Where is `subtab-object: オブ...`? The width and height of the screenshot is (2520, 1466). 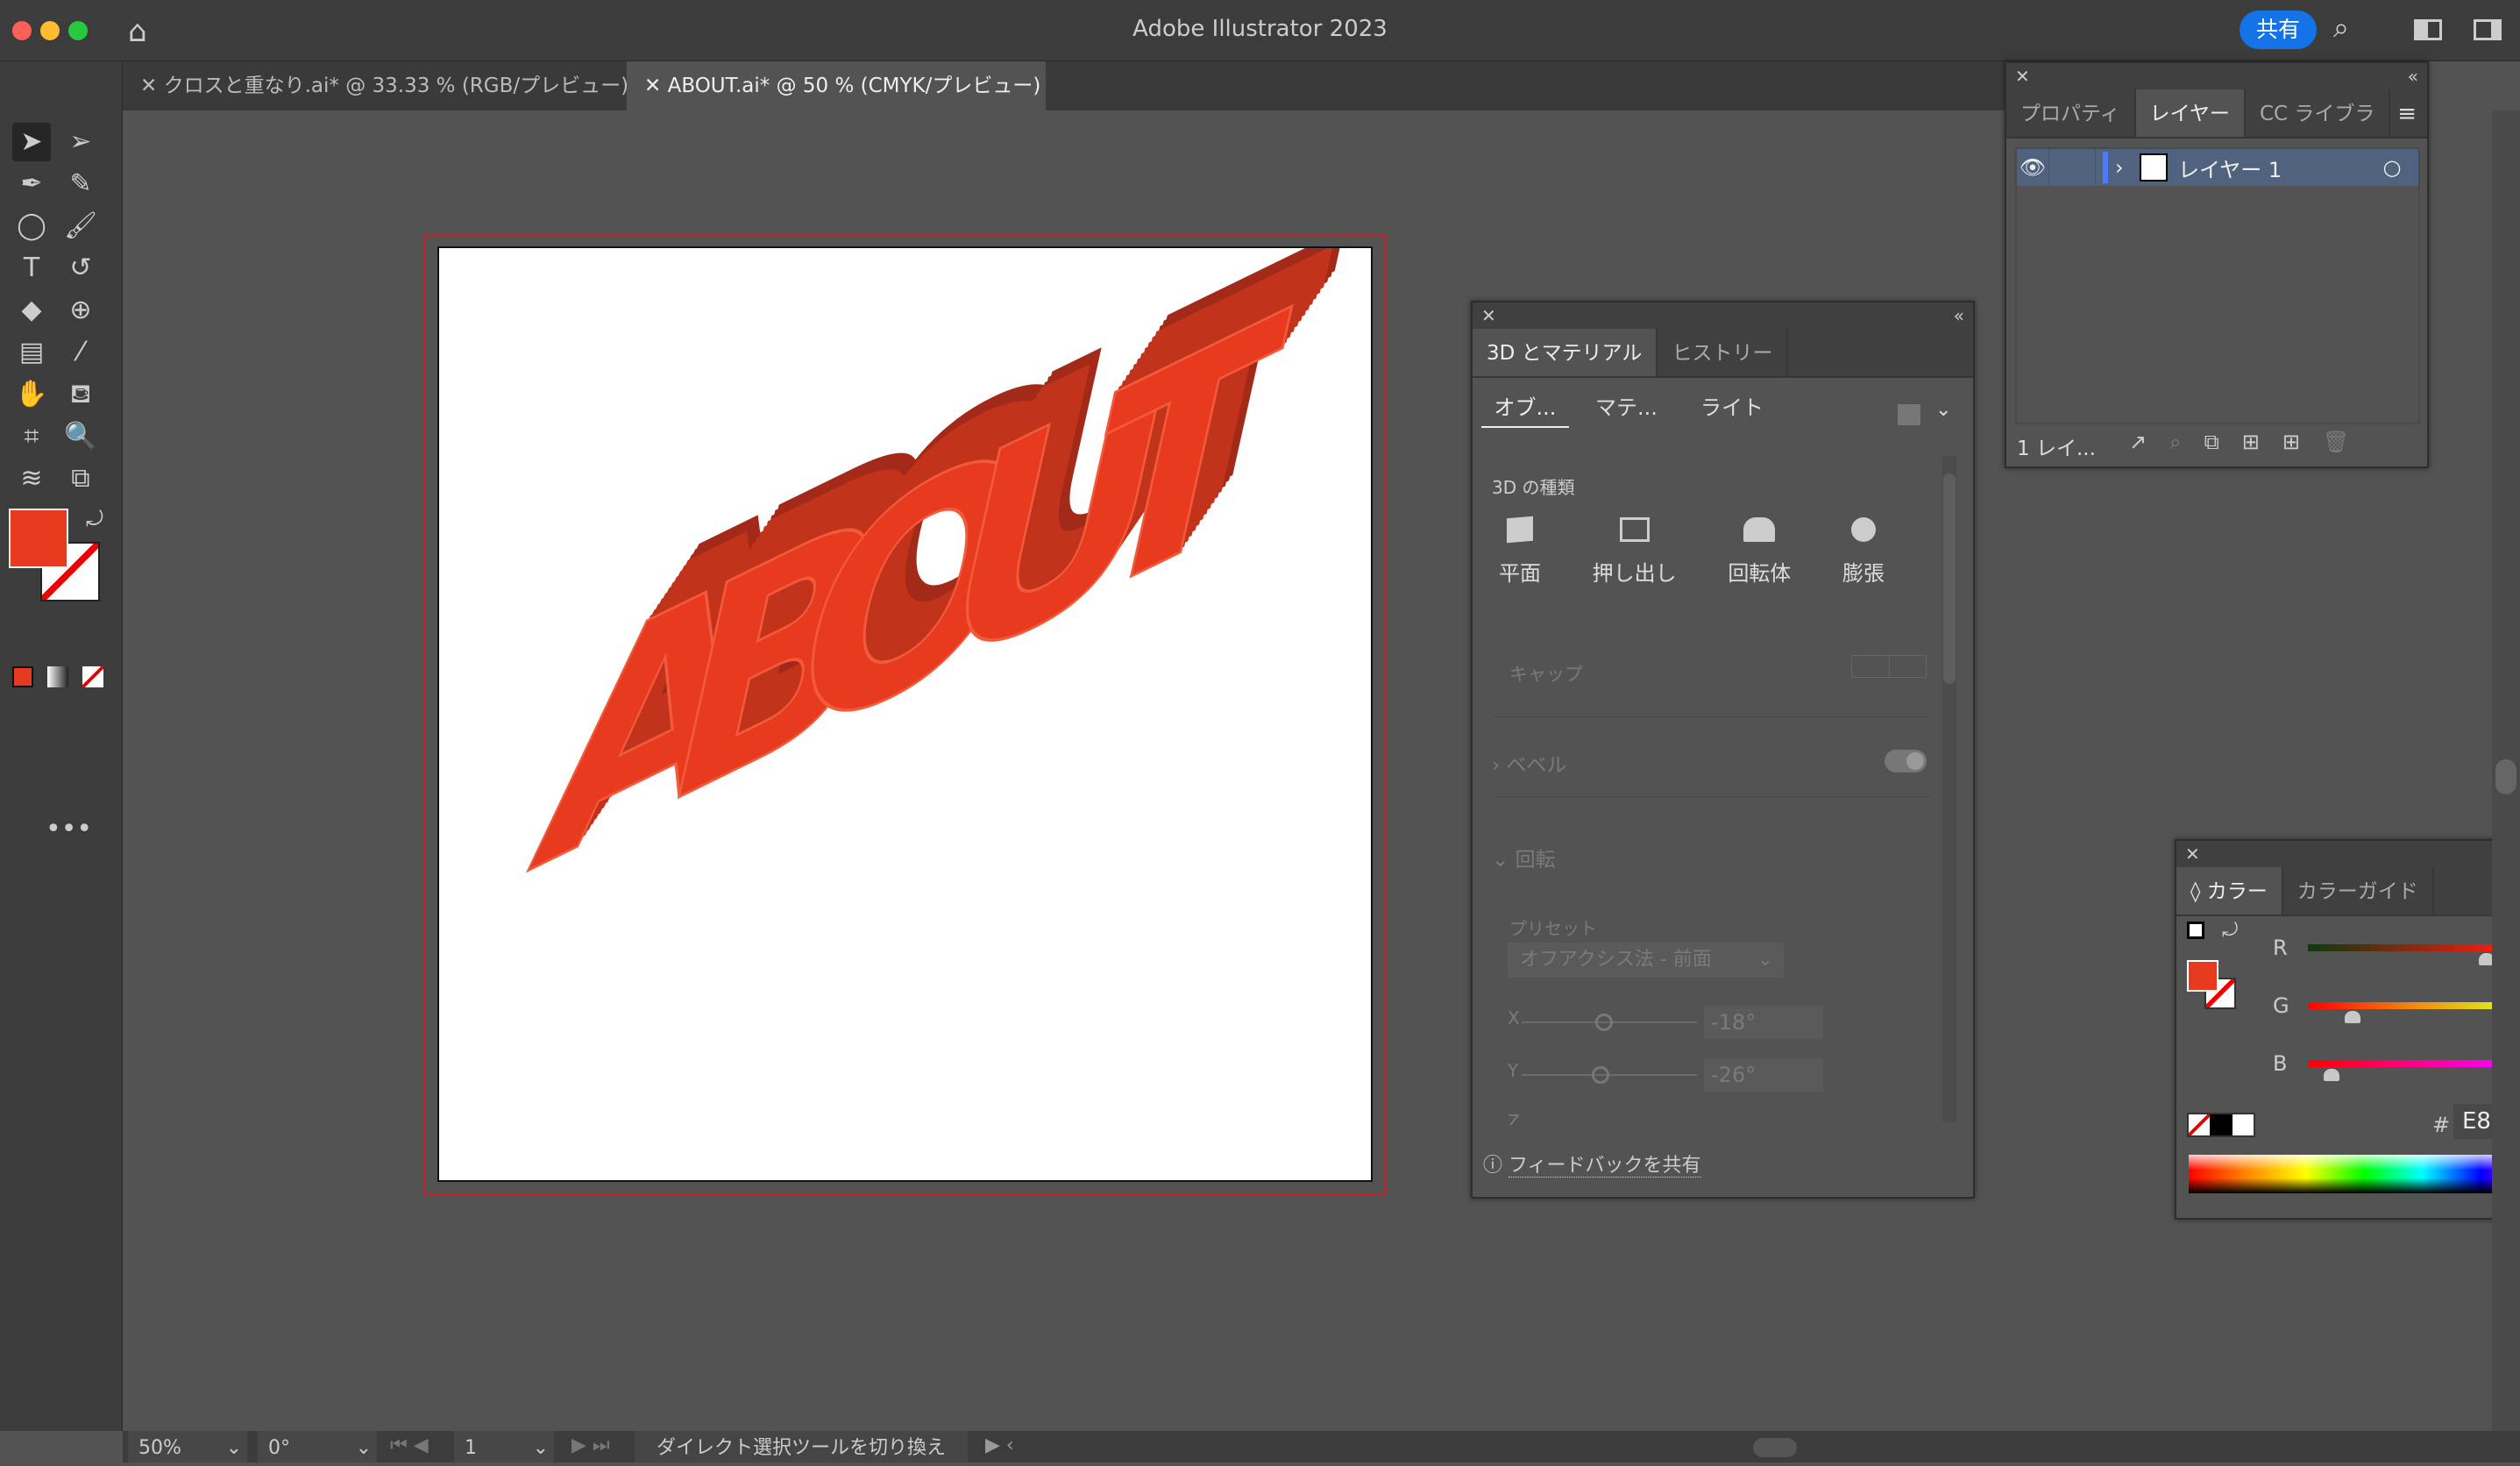
subtab-object: オブ... is located at coordinates (1525, 409).